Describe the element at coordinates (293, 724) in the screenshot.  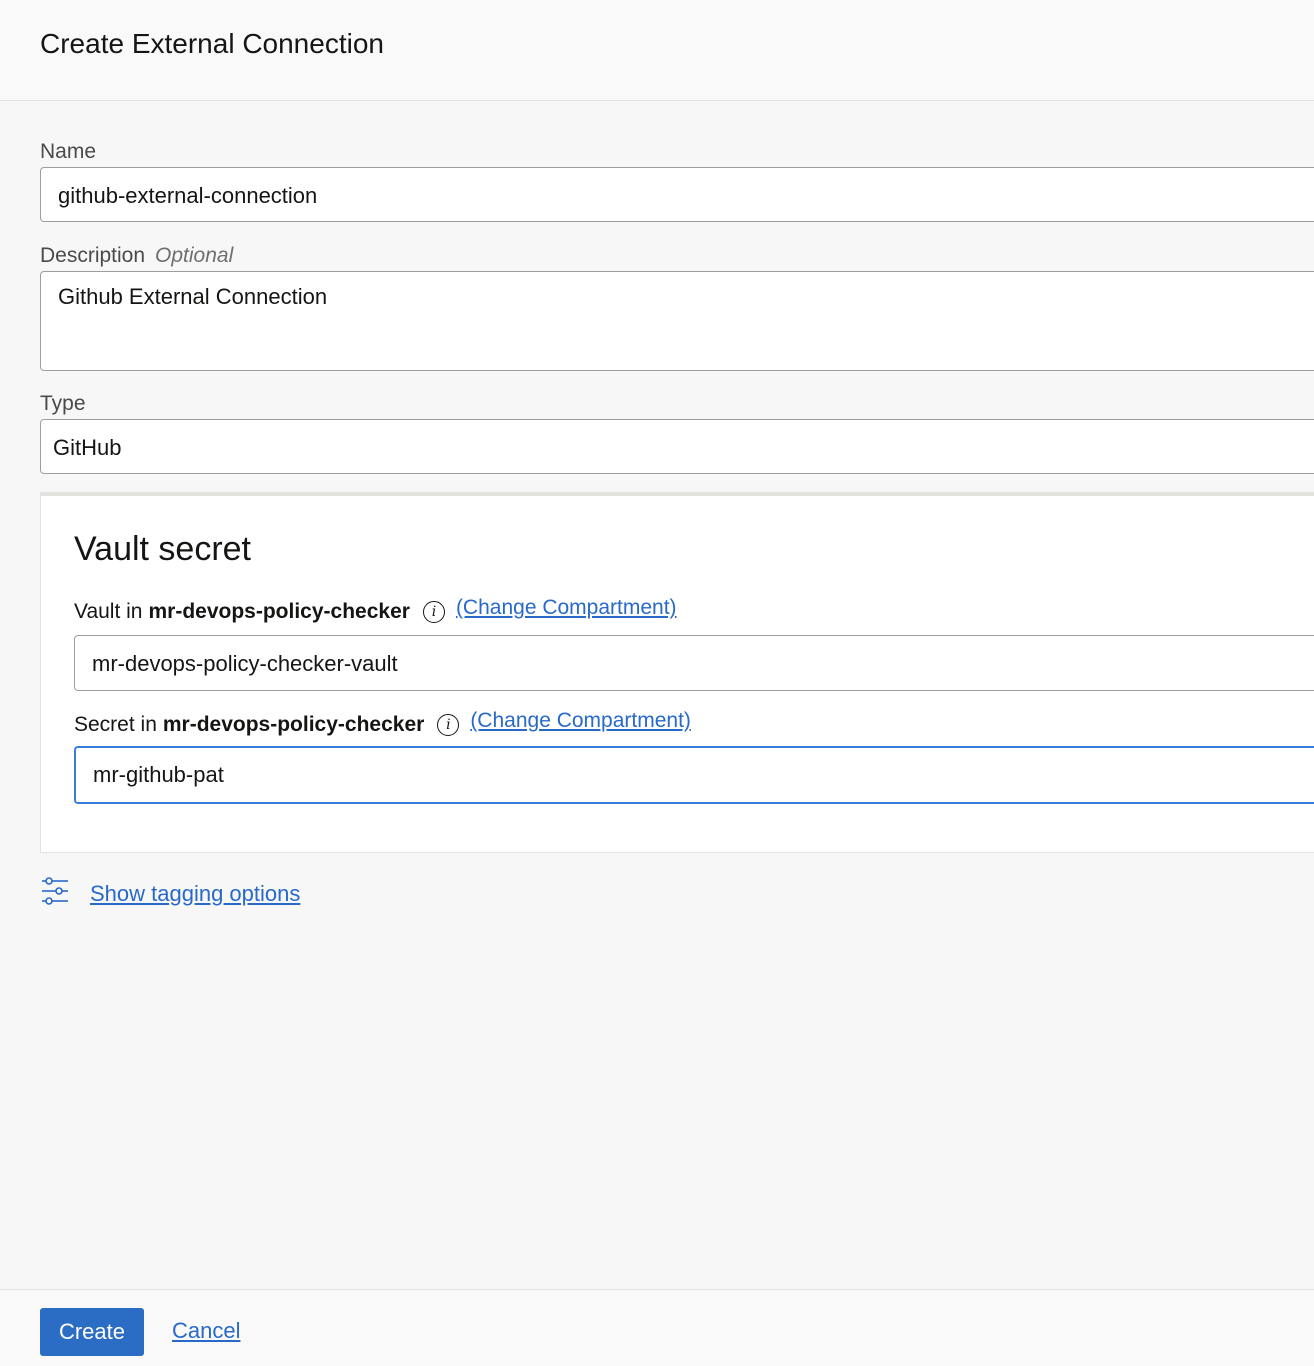
I see `secret-compartment-name: mr-devops-policy-checker` at that location.